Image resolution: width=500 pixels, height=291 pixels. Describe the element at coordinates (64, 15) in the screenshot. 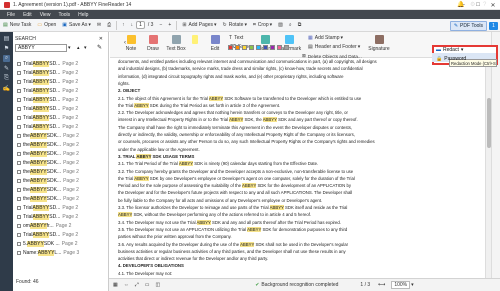

I see `menu-tools: Tools` at that location.